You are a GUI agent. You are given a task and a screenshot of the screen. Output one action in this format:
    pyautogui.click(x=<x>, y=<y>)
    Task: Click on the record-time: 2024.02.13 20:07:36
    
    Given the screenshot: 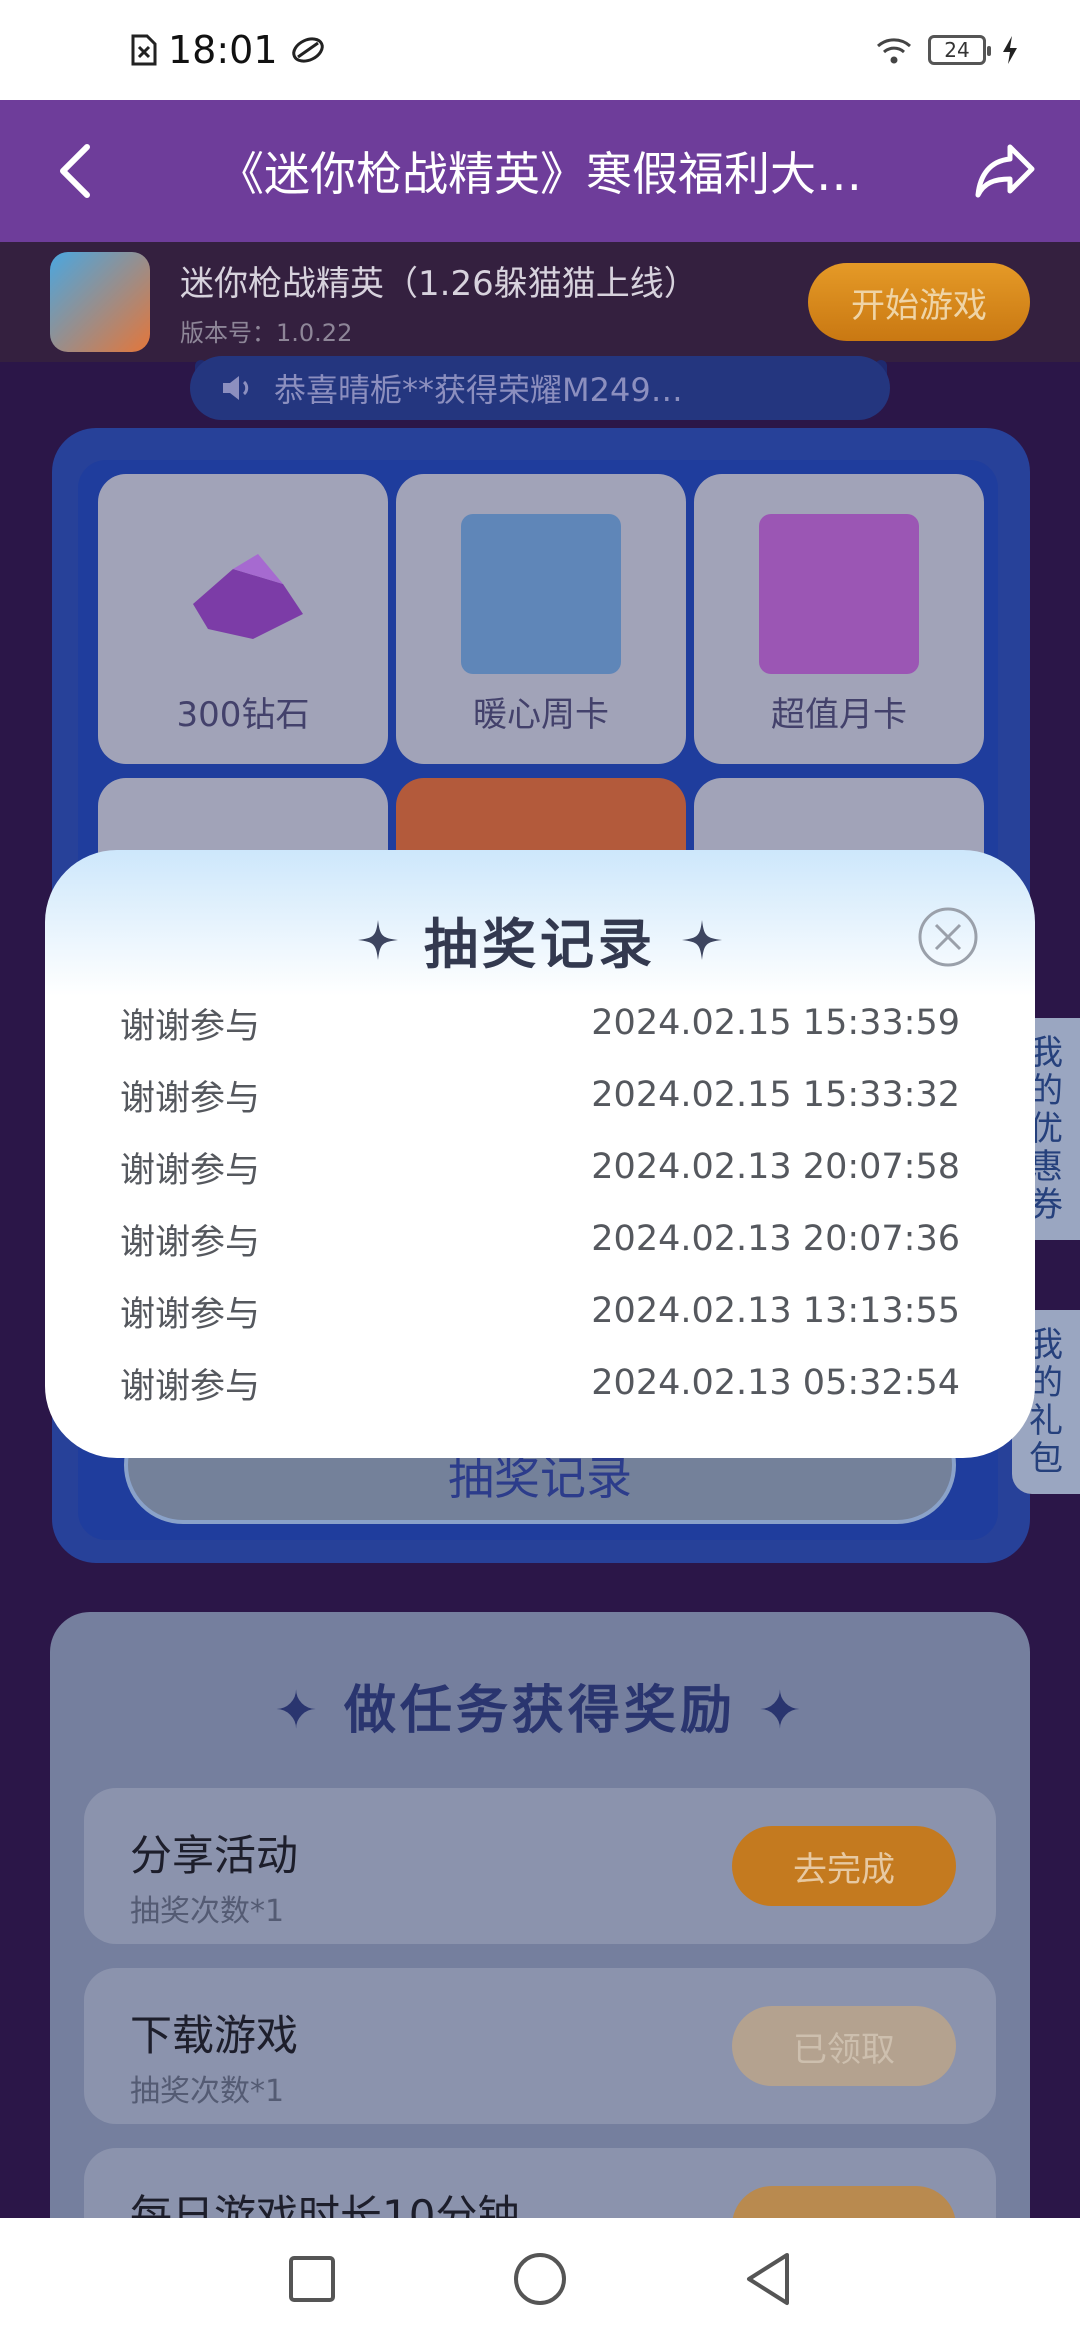 What is the action you would take?
    pyautogui.click(x=775, y=1239)
    